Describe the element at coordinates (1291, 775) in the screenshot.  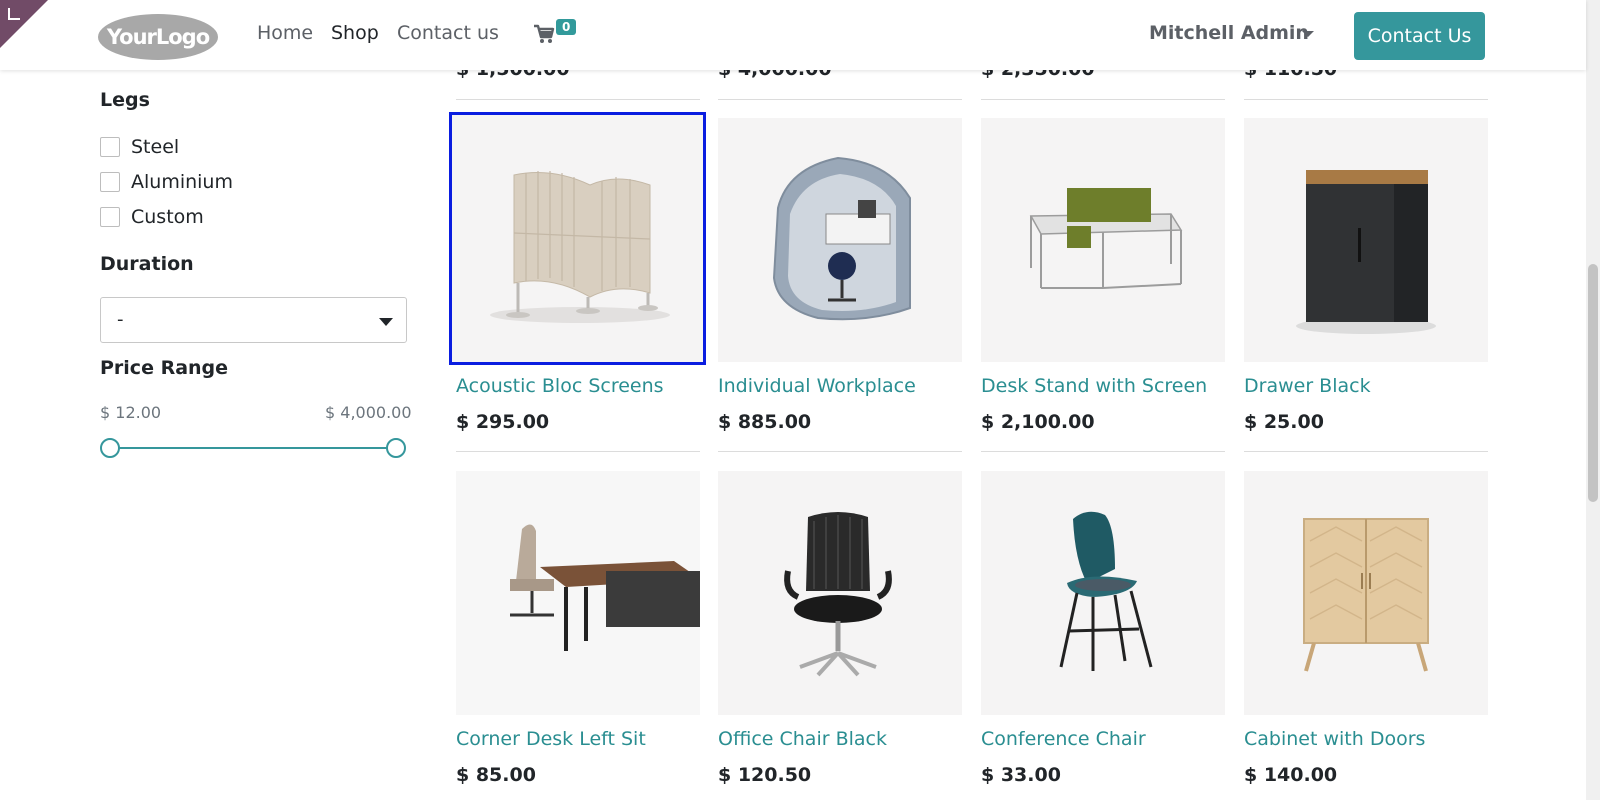
I see `product-price: $ 140.00` at that location.